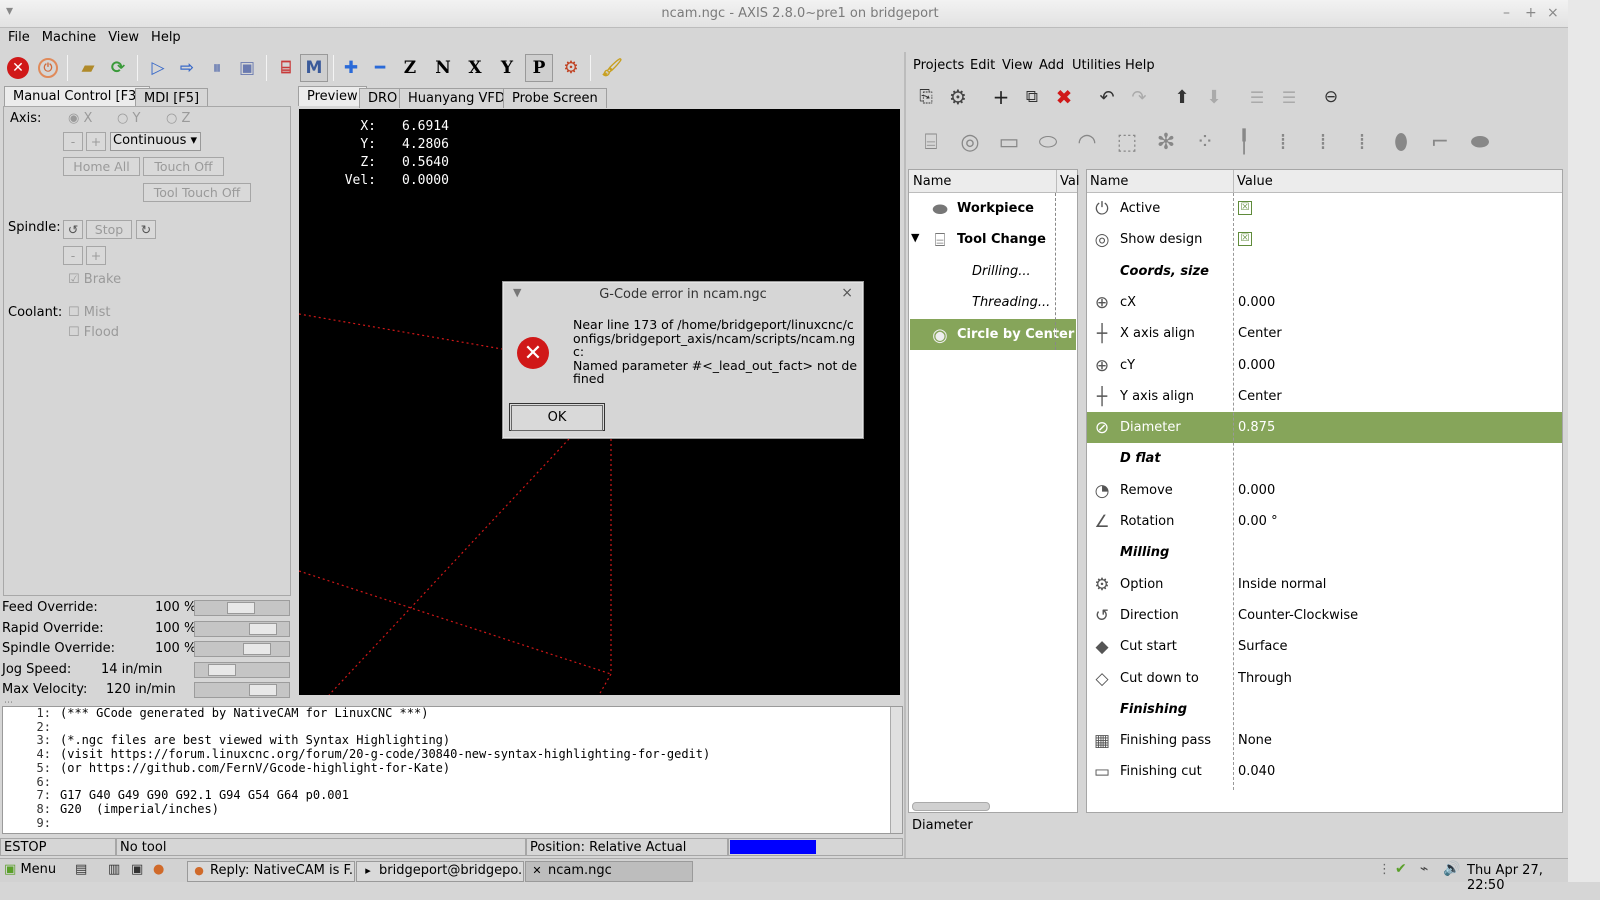 This screenshot has width=1600, height=900. What do you see at coordinates (1205, 142) in the screenshot?
I see `grid-pattern-icon: ⁘` at bounding box center [1205, 142].